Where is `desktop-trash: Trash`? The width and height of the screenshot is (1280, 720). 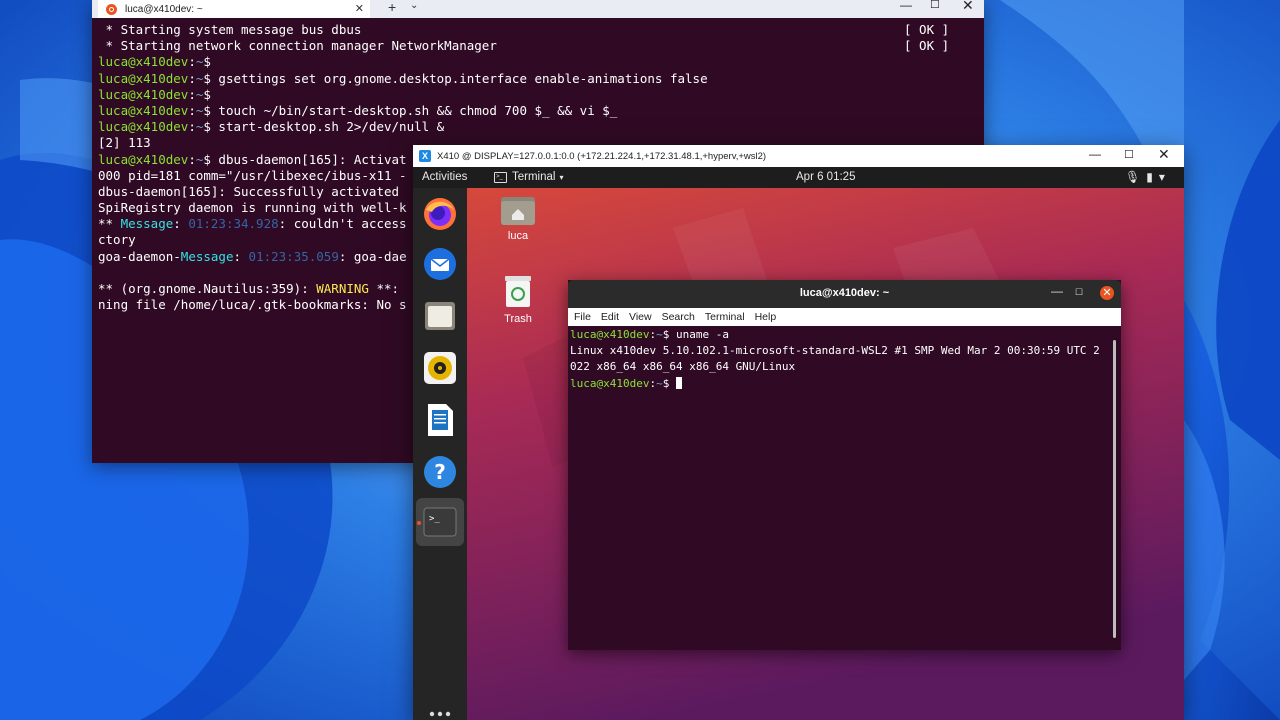 desktop-trash: Trash is located at coordinates (518, 299).